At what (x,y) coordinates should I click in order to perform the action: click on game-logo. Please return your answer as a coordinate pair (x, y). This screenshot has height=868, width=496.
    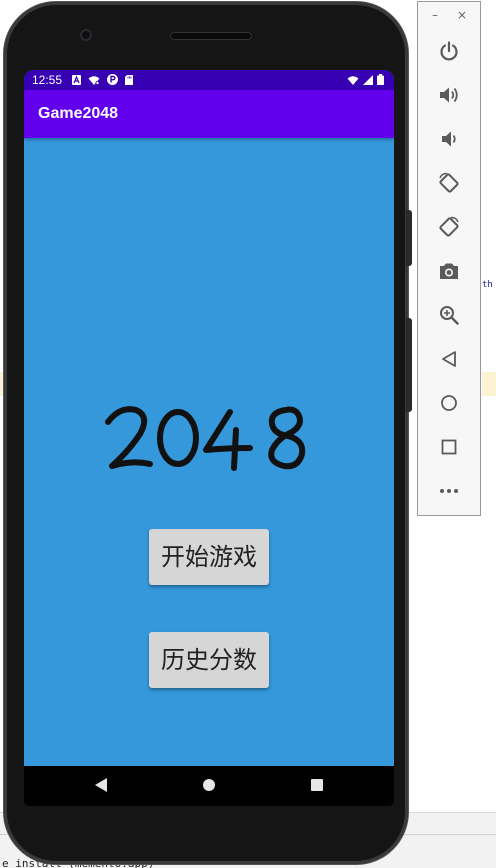
    Looking at the image, I should click on (205, 438).